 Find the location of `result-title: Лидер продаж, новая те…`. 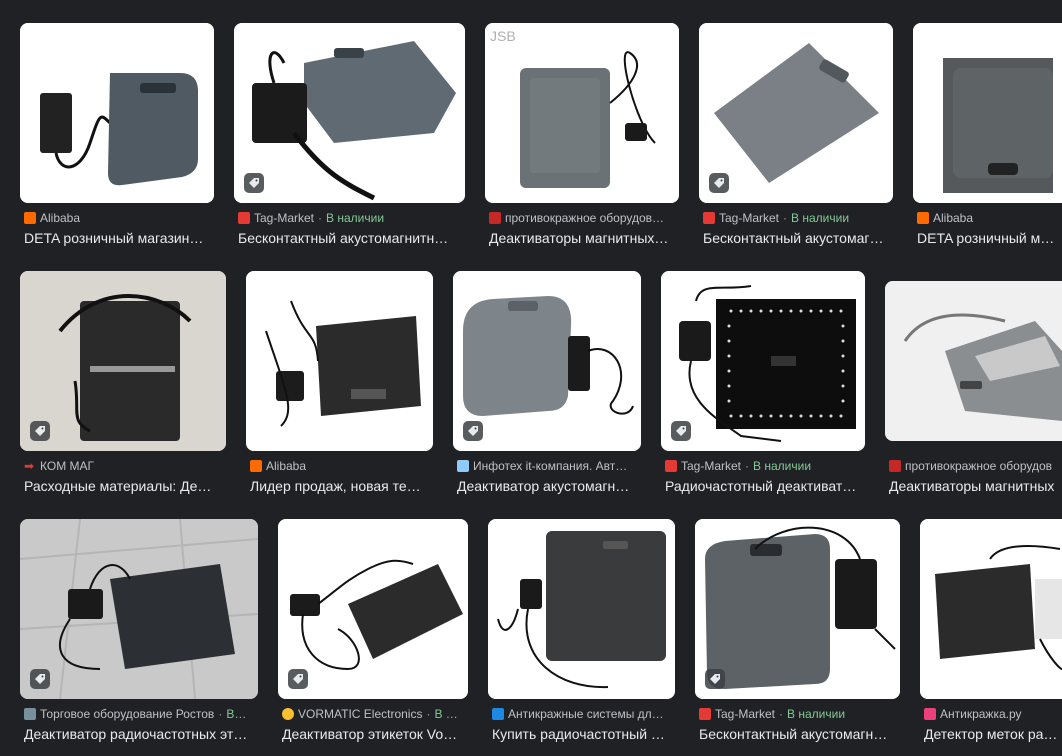

result-title: Лидер продаж, новая те… is located at coordinates (339, 486).